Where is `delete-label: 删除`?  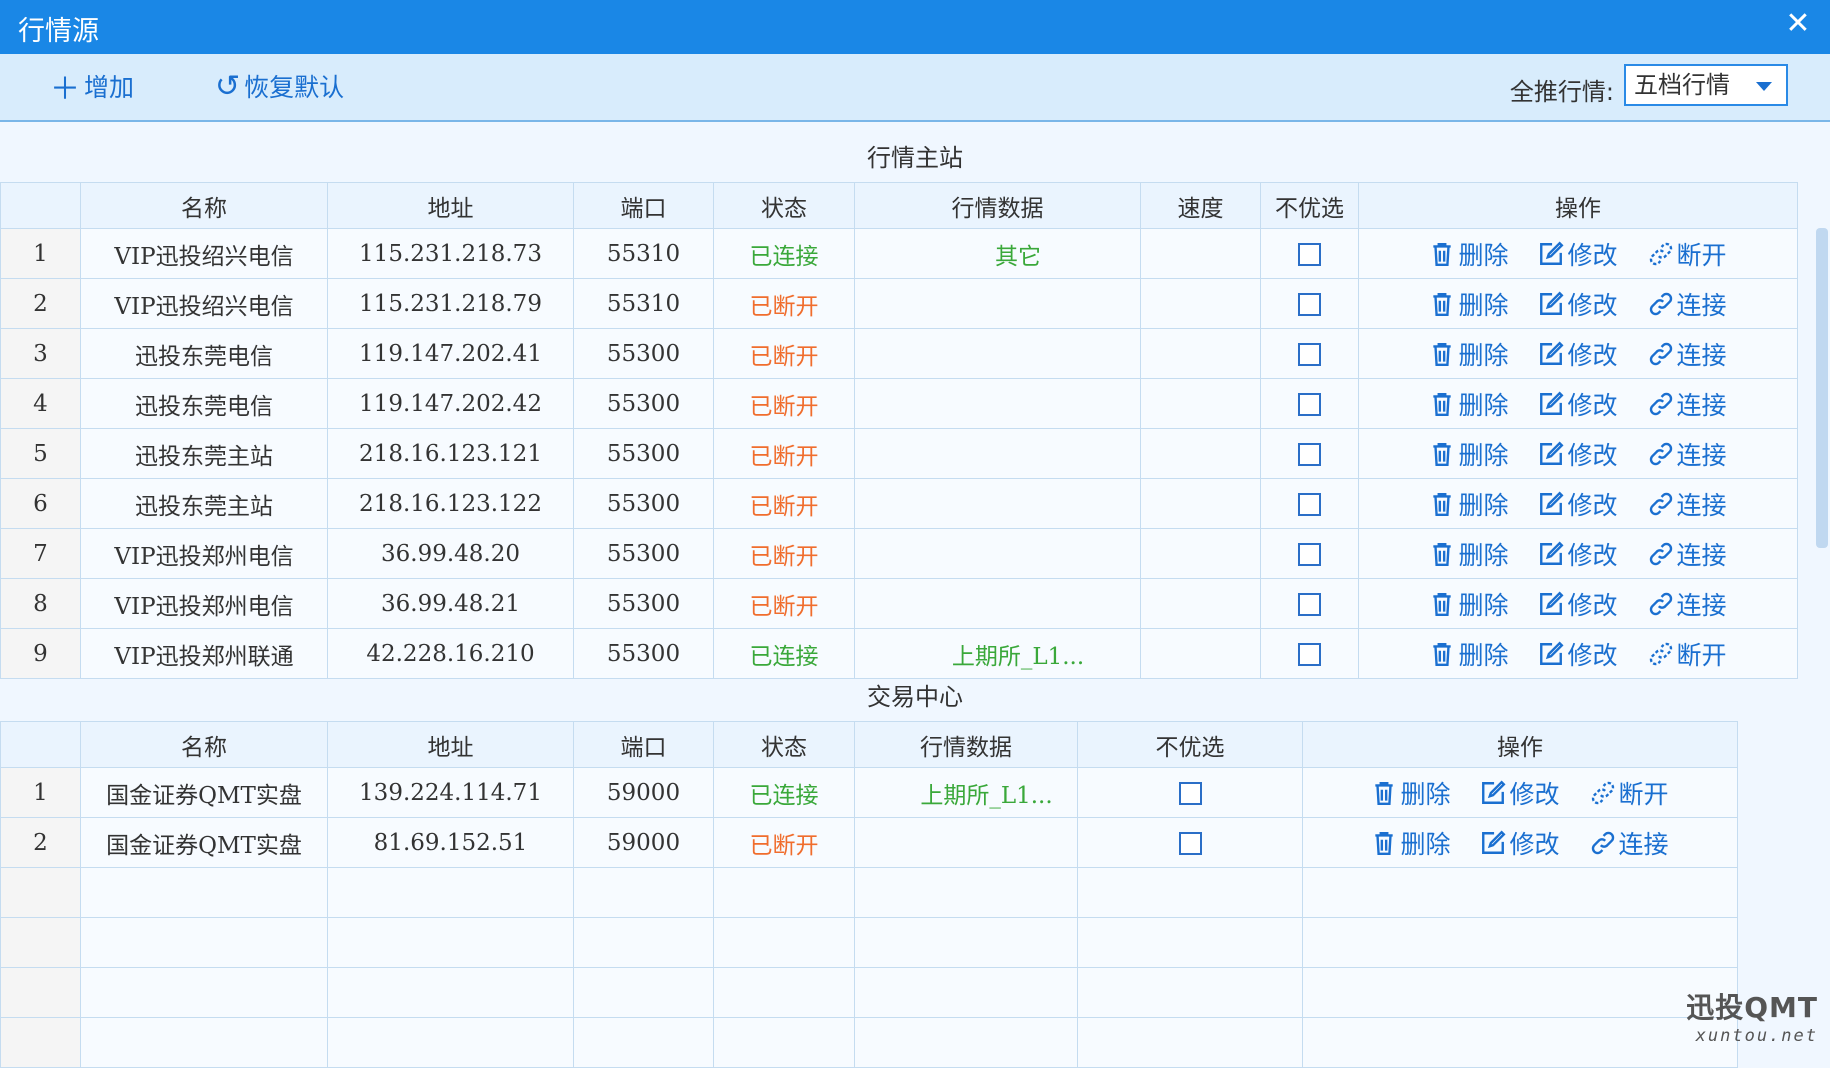 delete-label: 删除 is located at coordinates (1483, 355).